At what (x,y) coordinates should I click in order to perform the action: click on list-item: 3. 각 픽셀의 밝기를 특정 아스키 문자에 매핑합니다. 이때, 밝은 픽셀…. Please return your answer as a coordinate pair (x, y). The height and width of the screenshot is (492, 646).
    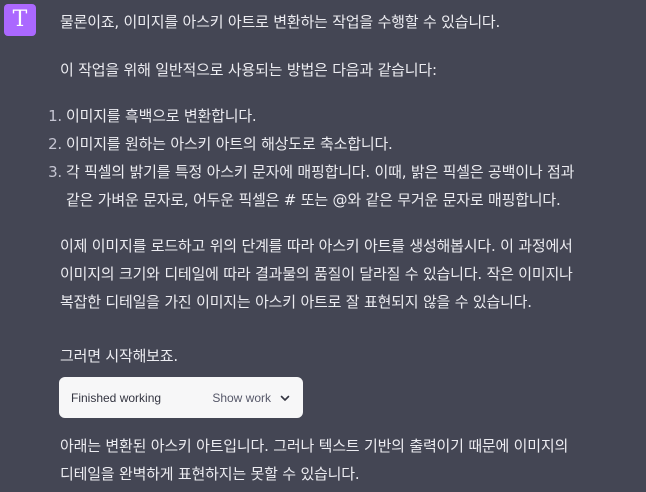
    Looking at the image, I should click on (311, 186).